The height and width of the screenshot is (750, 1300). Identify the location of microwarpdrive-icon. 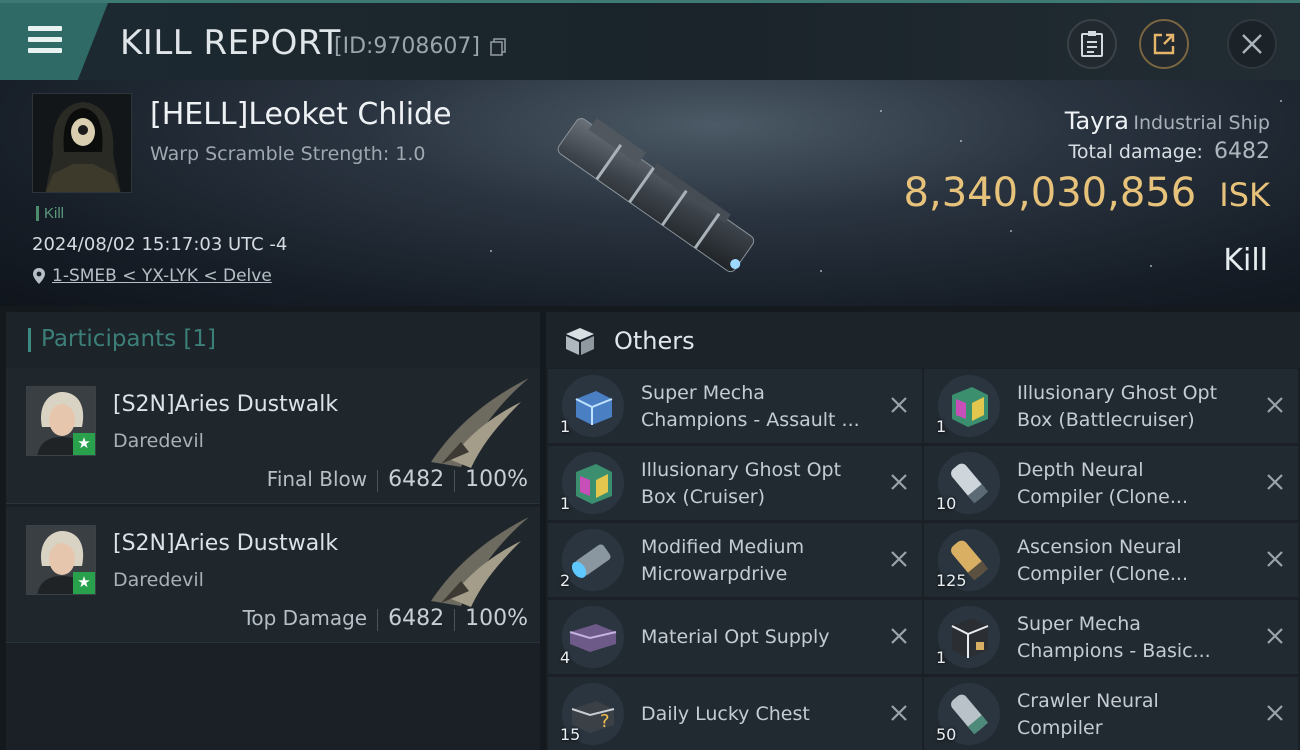
(593, 560).